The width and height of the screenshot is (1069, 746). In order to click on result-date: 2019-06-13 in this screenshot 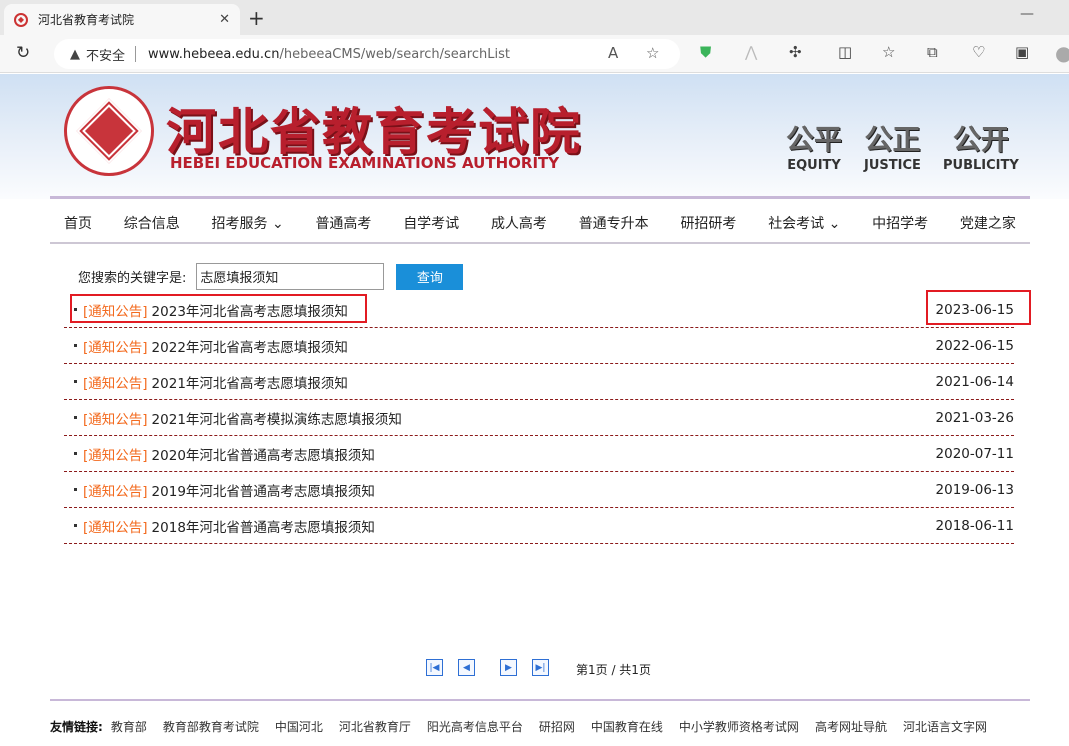, I will do `click(974, 489)`.